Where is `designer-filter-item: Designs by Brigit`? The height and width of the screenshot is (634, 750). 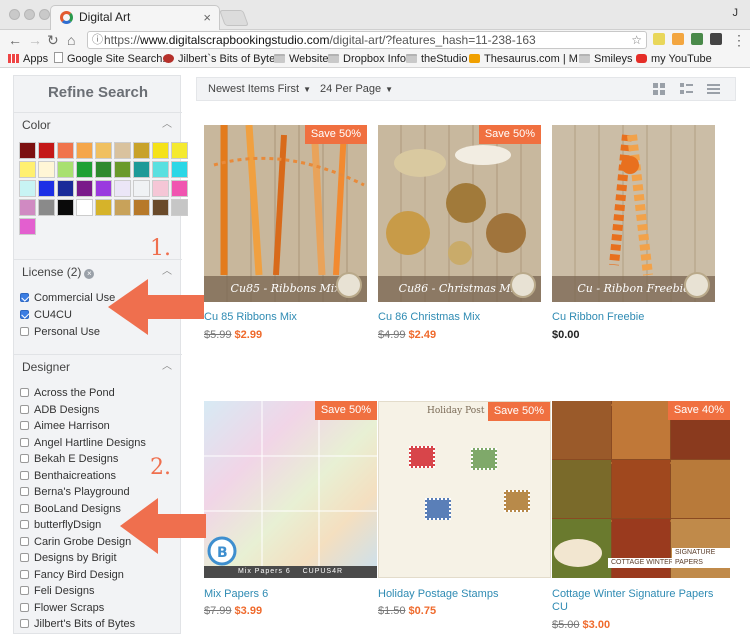
designer-filter-item: Designs by Brigit is located at coordinates (68, 558).